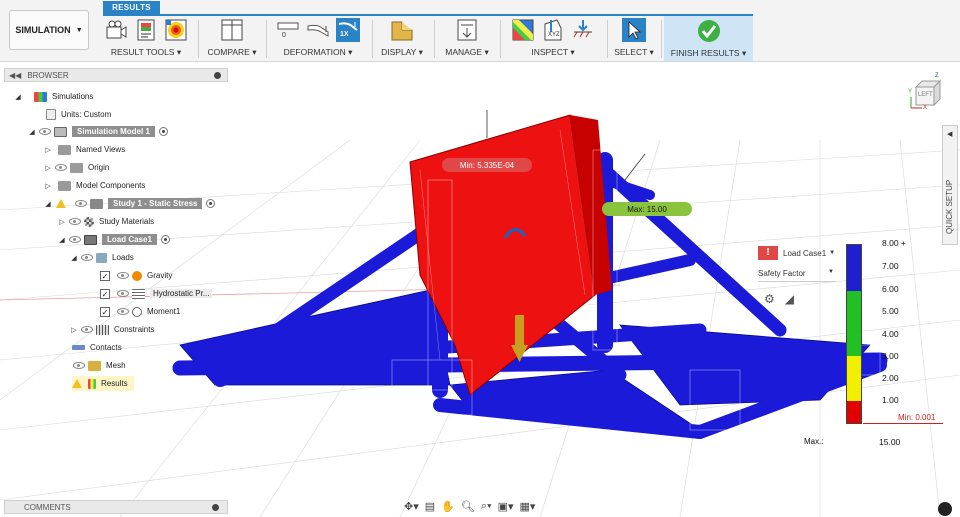  Describe the element at coordinates (84, 149) in the screenshot. I see `tree-item-named-views: ▷ Named Views` at that location.